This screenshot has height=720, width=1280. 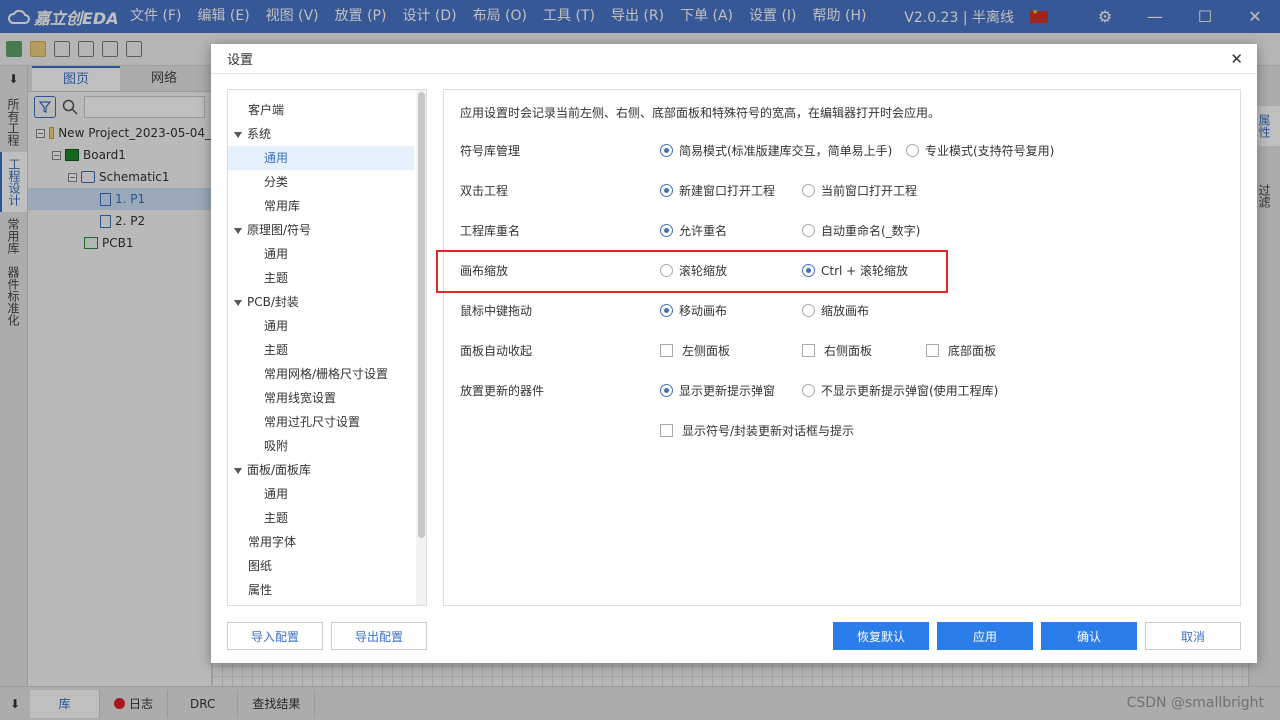 I want to click on cancel-button: 取消, so click(x=1193, y=636).